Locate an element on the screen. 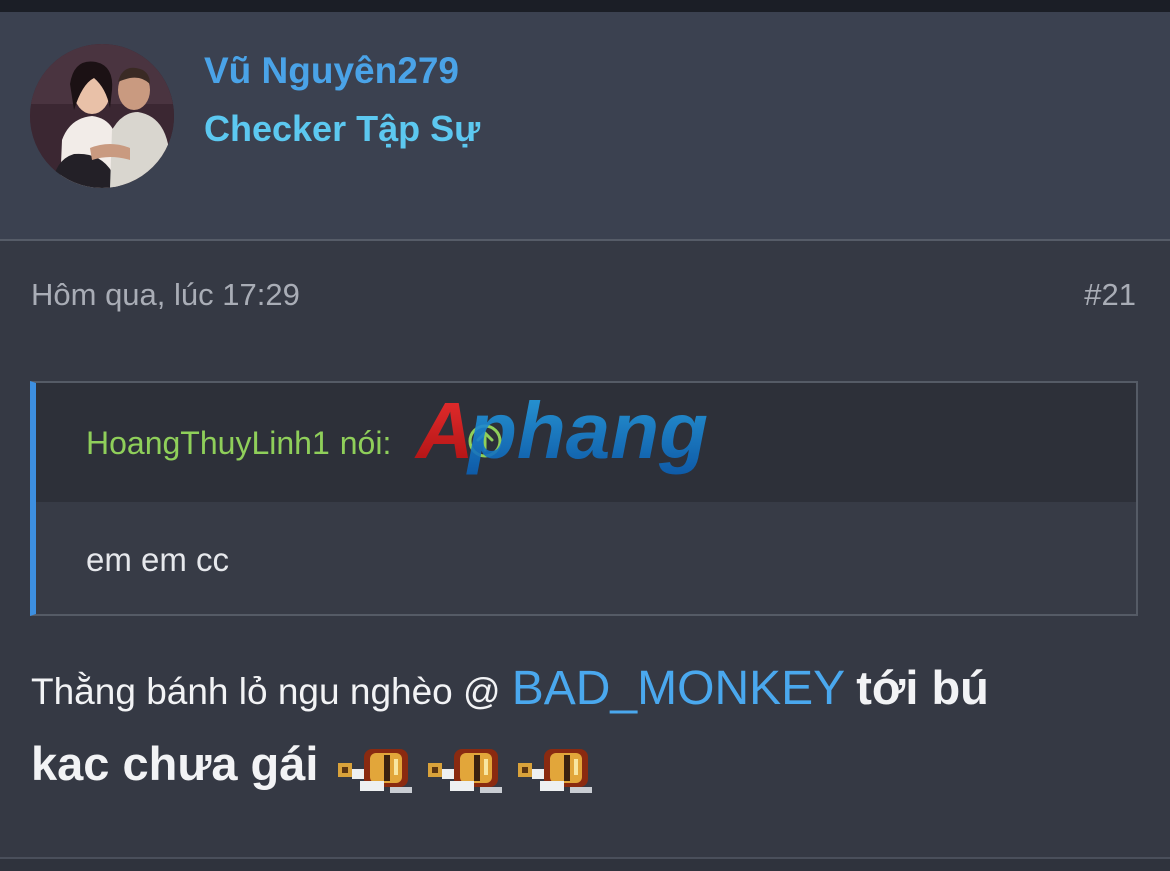 The height and width of the screenshot is (871, 1170). username: Vũ Nguyên279 is located at coordinates (331, 71).